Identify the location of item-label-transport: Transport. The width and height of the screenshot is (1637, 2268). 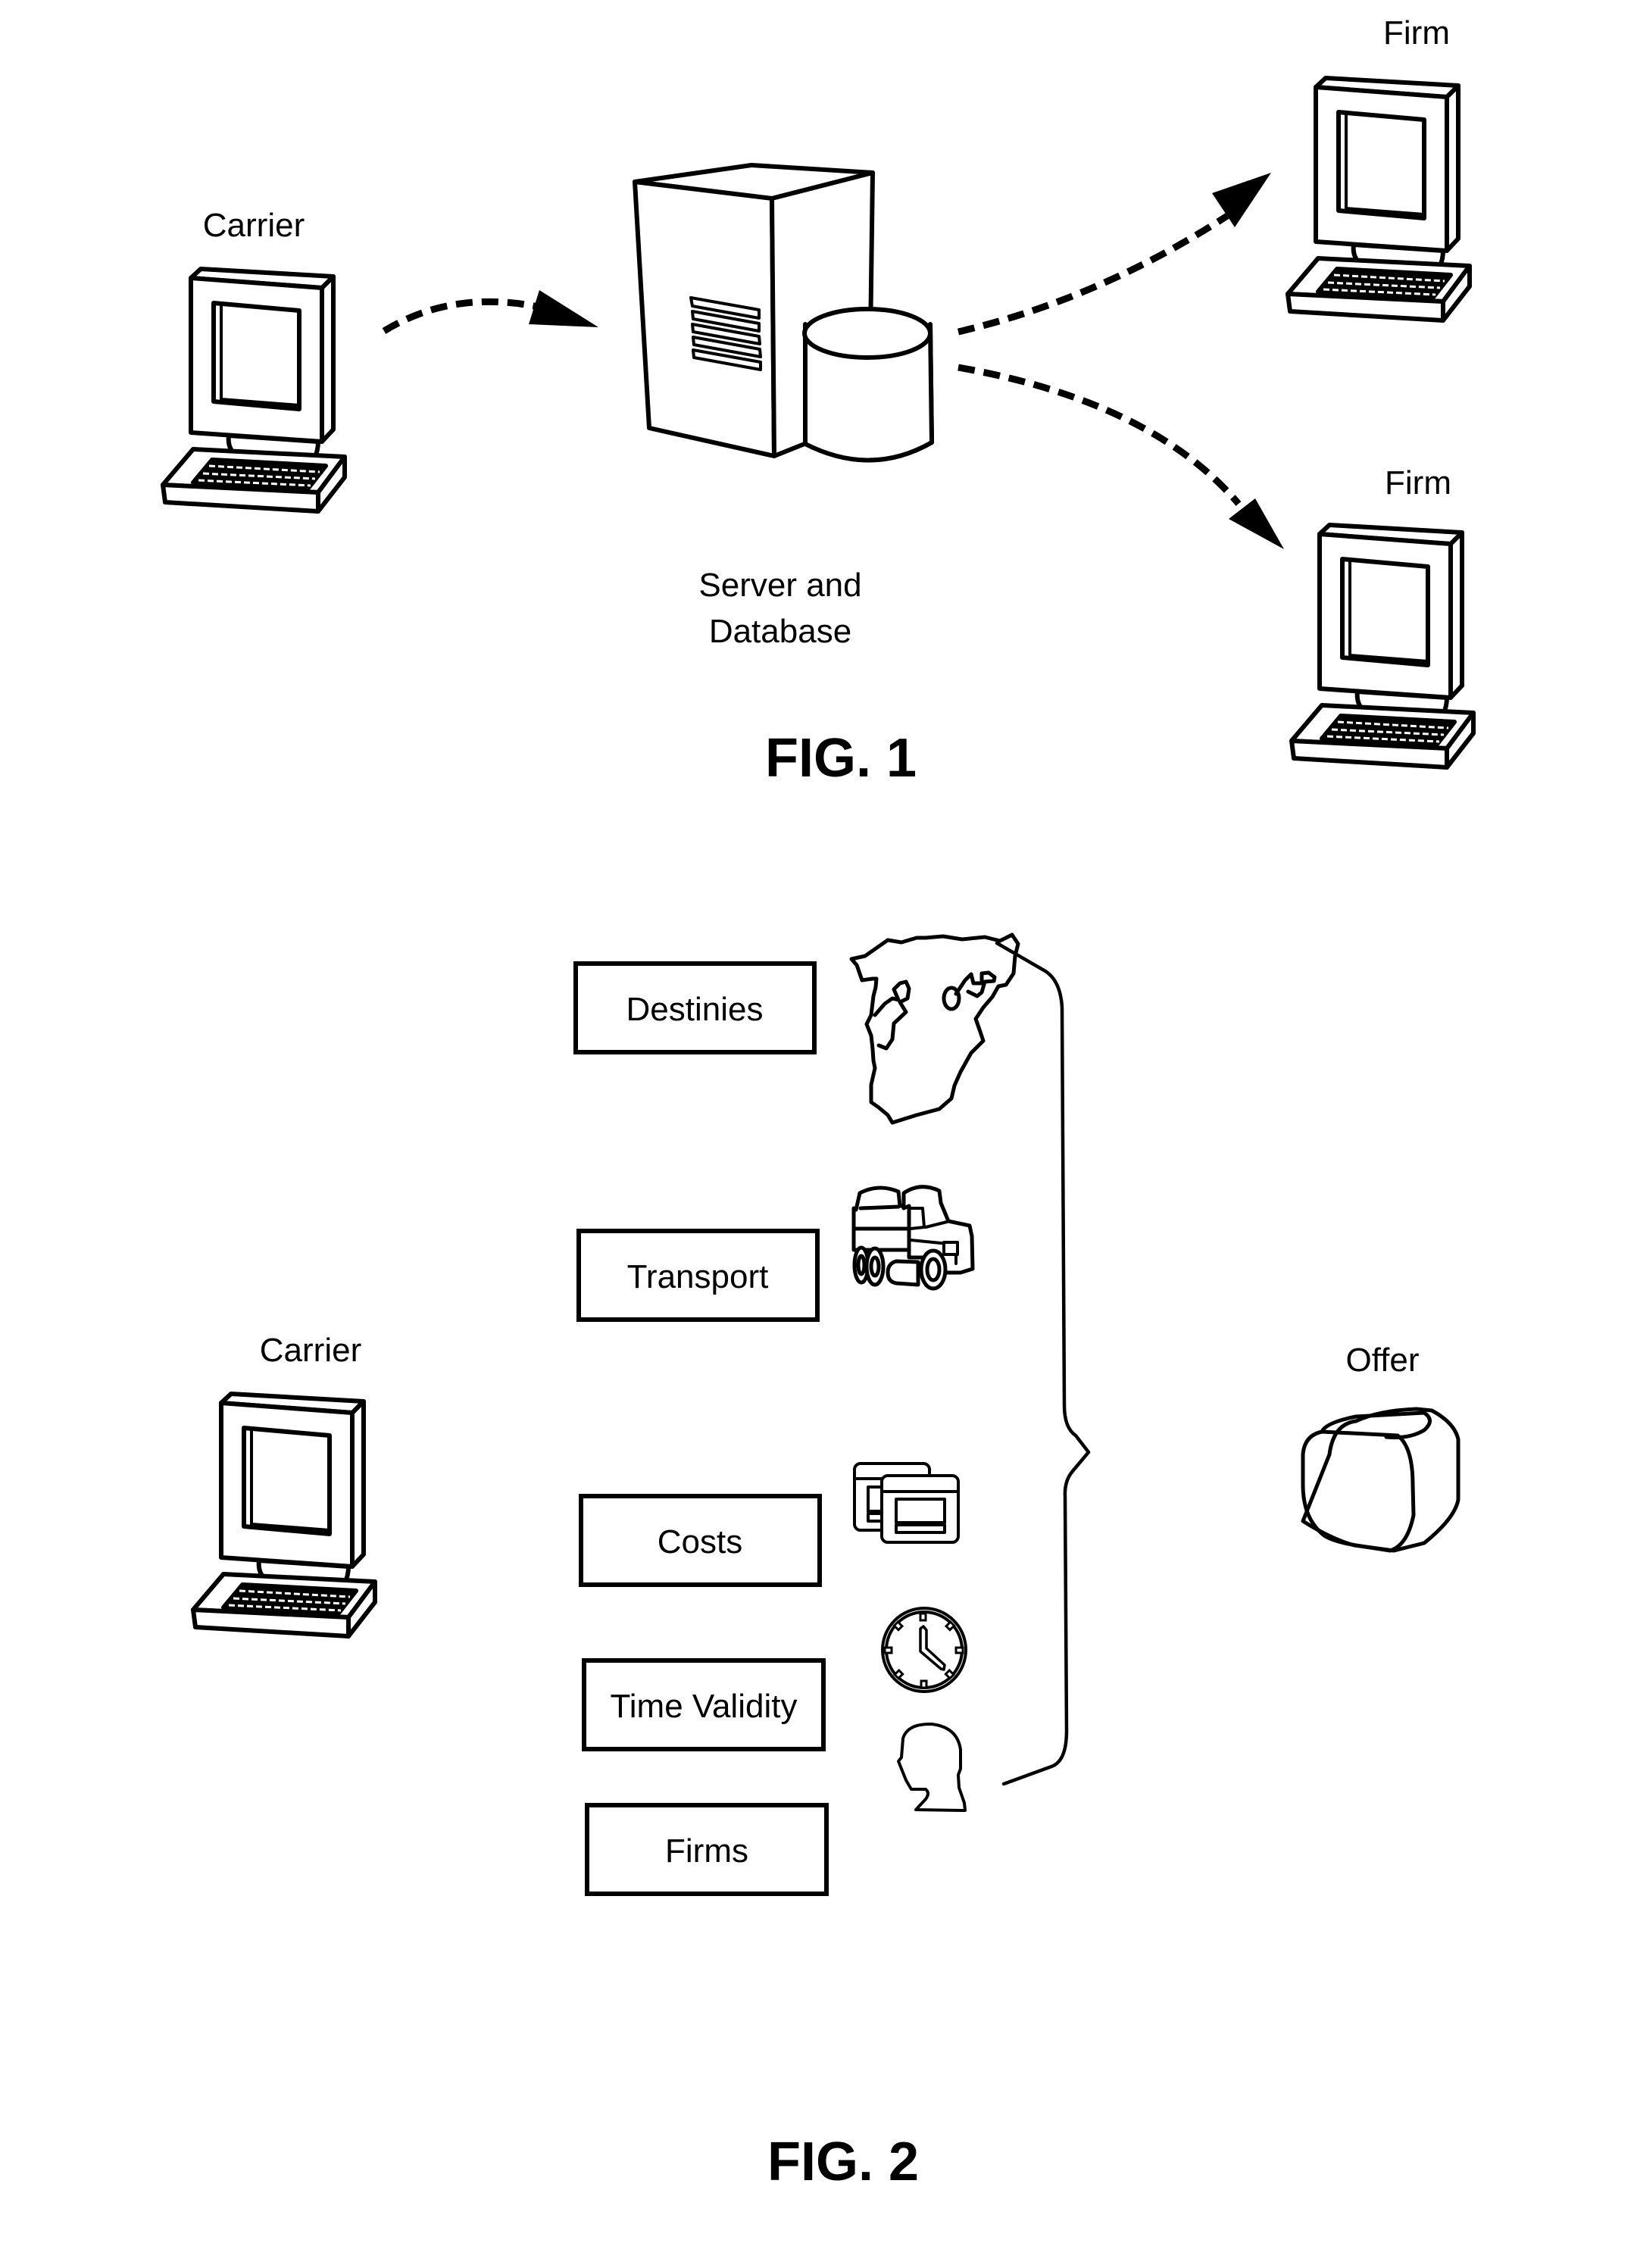
(698, 1276).